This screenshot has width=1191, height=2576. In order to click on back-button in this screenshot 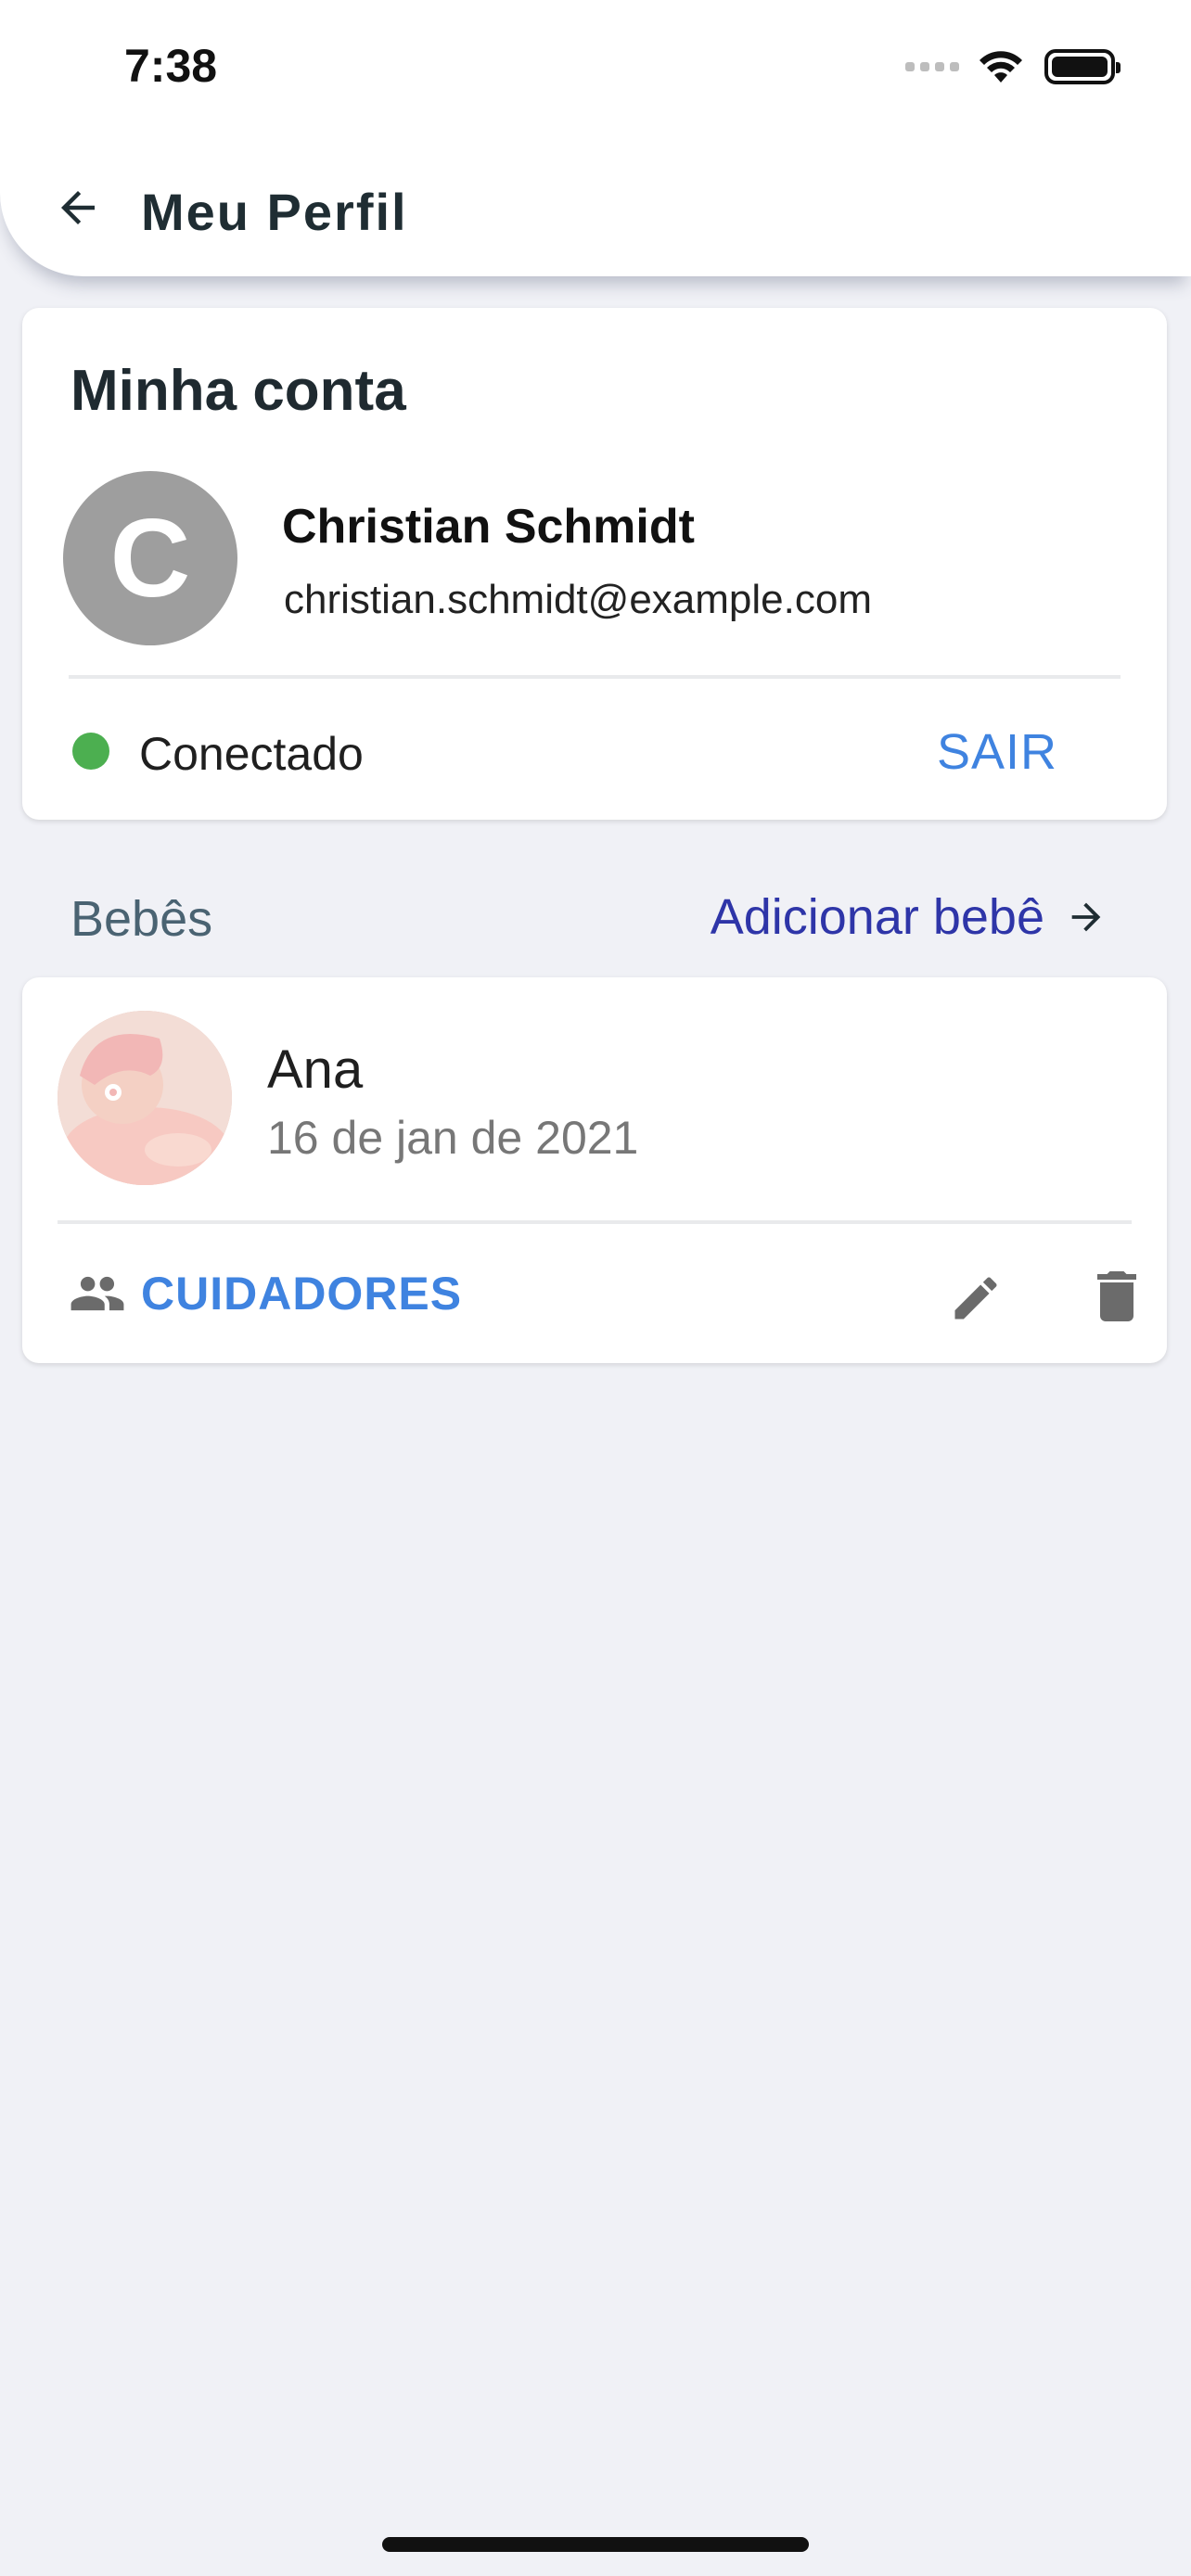, I will do `click(78, 207)`.